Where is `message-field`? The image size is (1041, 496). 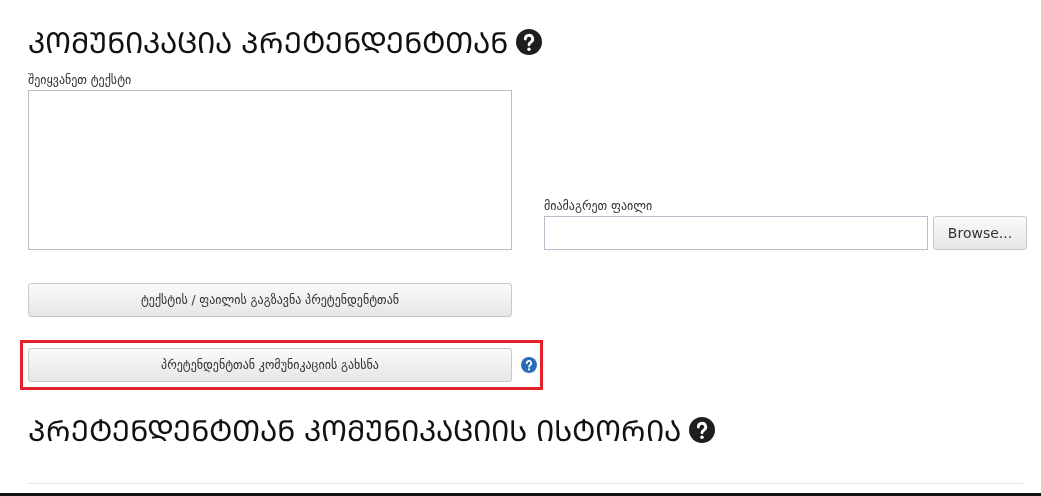
message-field is located at coordinates (270, 170).